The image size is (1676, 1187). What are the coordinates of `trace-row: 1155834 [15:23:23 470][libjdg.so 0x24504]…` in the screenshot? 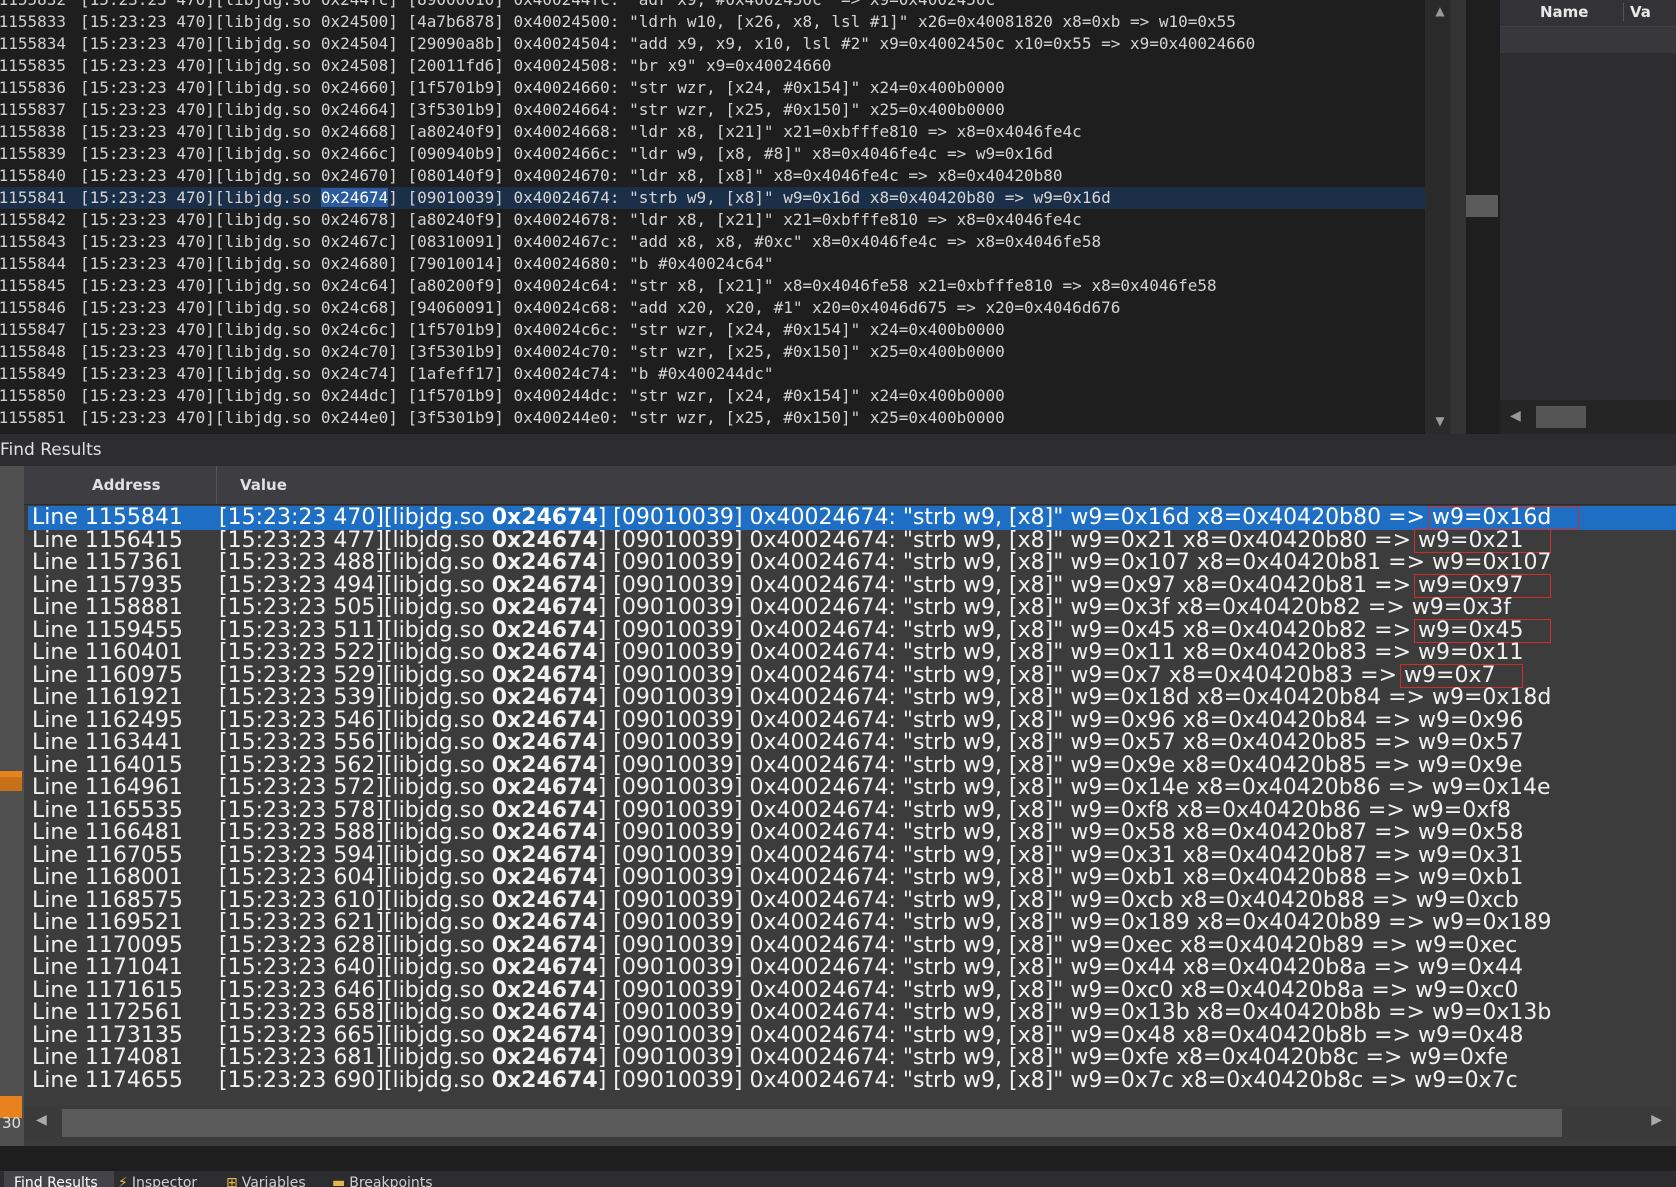 It's located at (712, 44).